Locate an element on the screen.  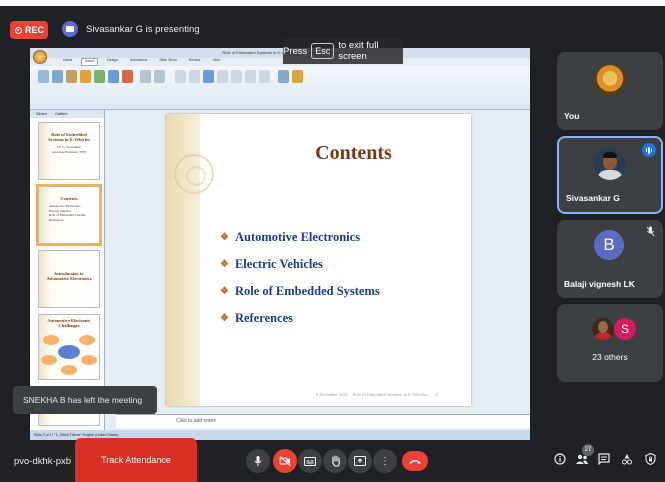
raise-hand-button is located at coordinates (335, 461).